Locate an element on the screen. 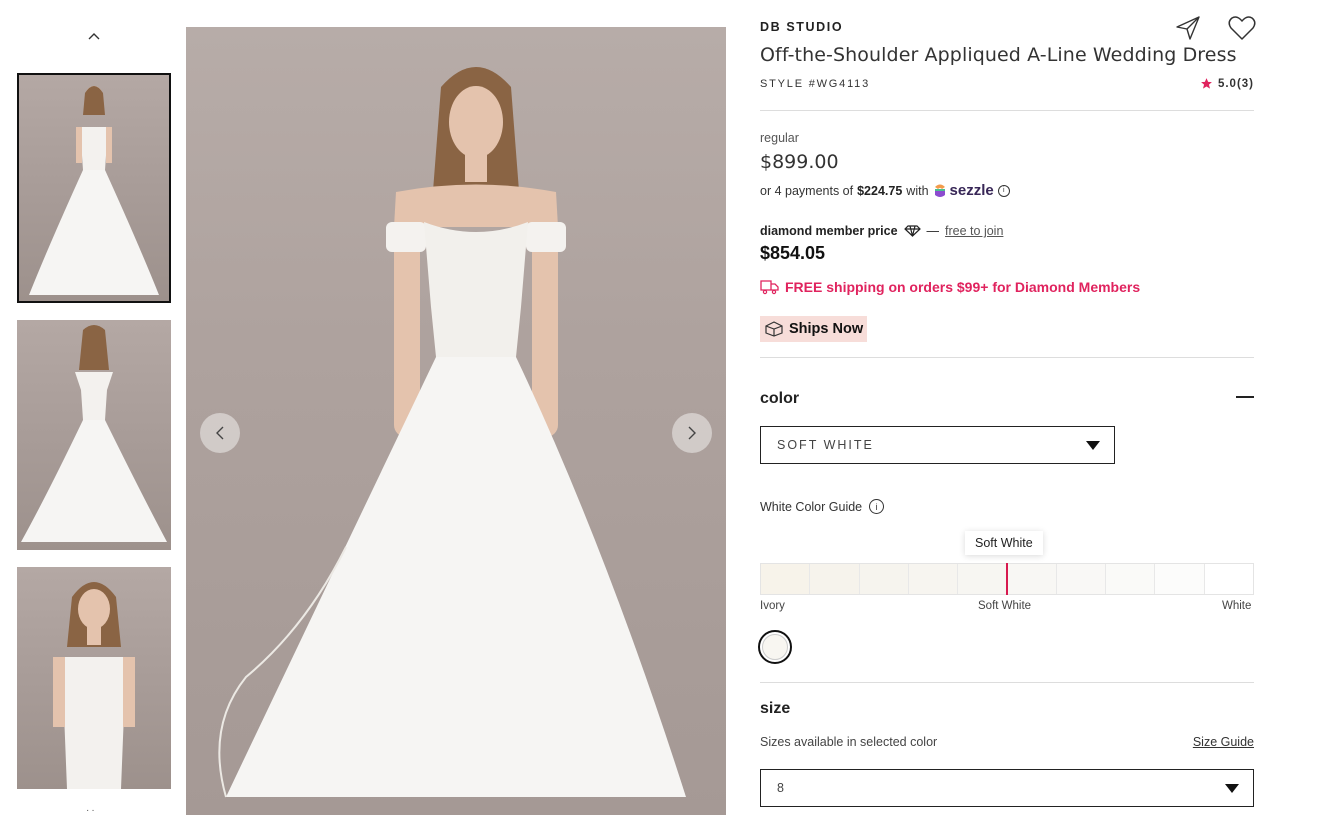  sezzle-icon is located at coordinates (939, 190).